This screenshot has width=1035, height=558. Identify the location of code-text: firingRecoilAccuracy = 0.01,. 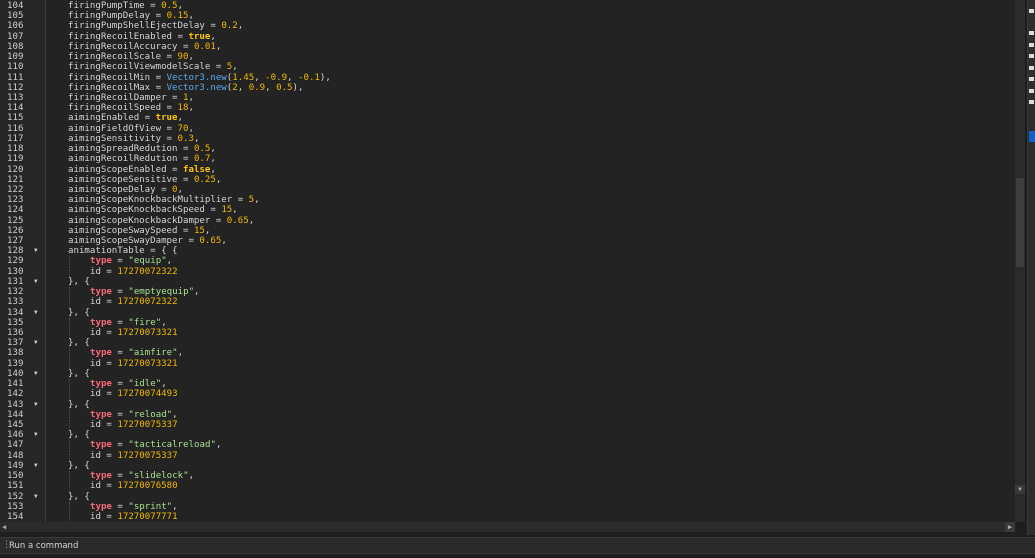
(144, 47).